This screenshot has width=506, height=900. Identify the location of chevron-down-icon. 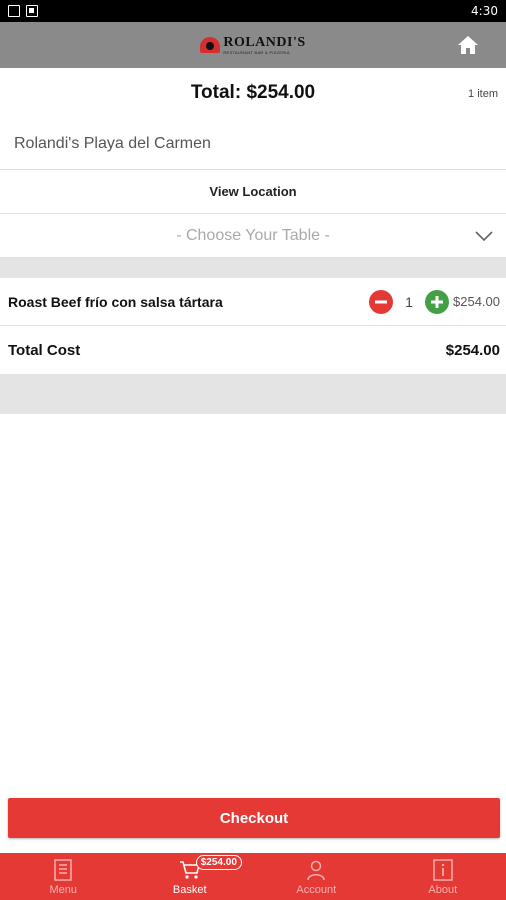
(484, 236).